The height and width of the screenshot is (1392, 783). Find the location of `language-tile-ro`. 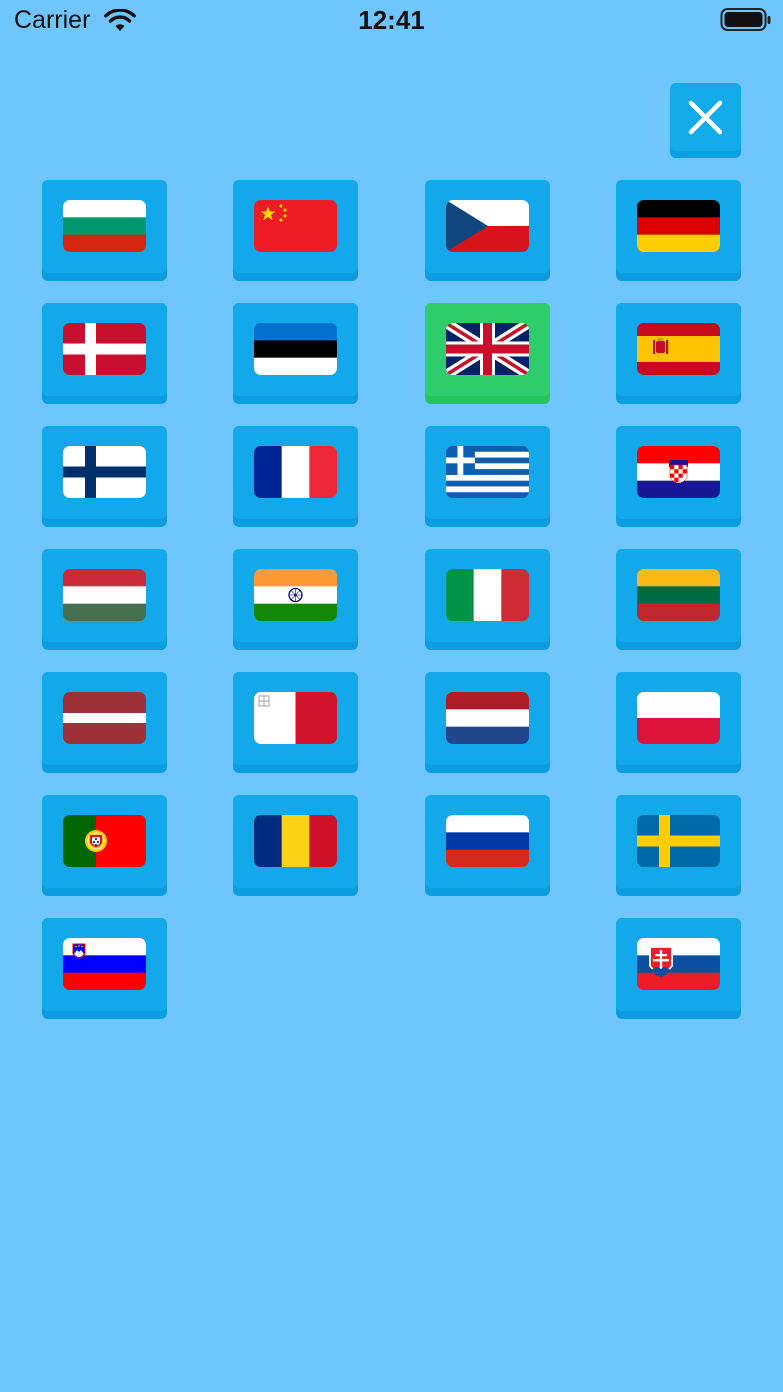

language-tile-ro is located at coordinates (295, 845).